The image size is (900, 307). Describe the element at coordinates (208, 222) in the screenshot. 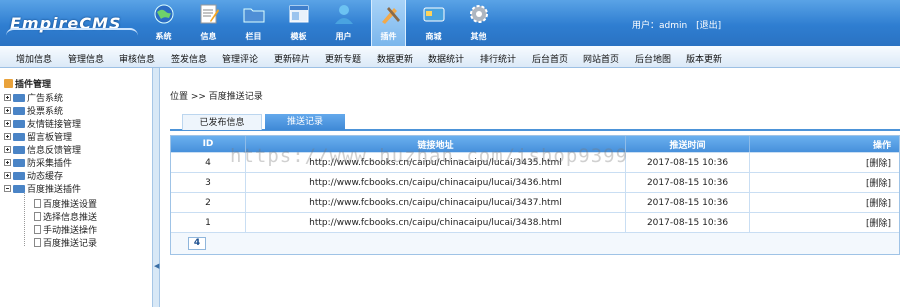

I see `cell-id: 1` at that location.